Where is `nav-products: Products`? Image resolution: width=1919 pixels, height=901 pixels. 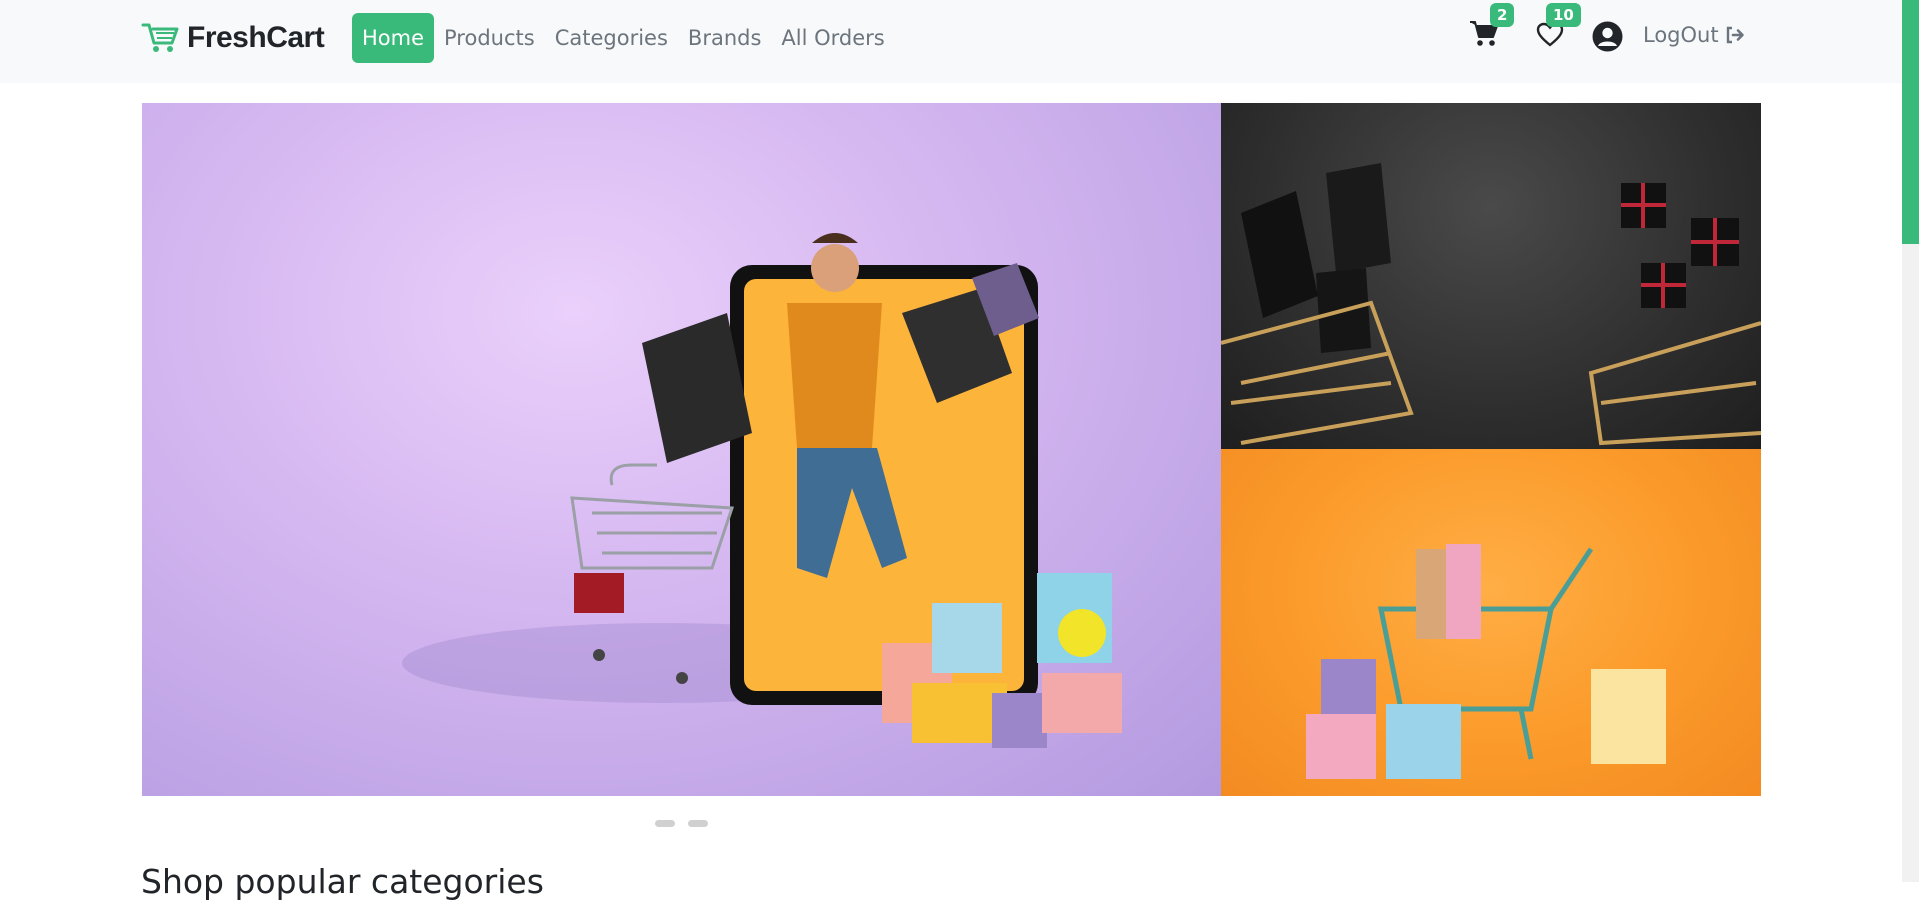
nav-products: Products is located at coordinates (489, 38).